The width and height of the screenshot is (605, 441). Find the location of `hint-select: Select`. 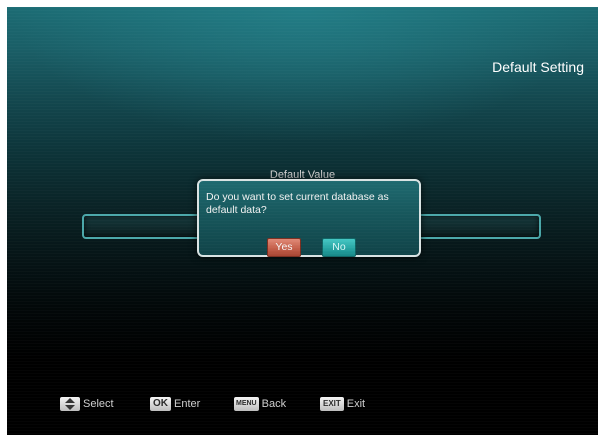

hint-select: Select is located at coordinates (87, 404).